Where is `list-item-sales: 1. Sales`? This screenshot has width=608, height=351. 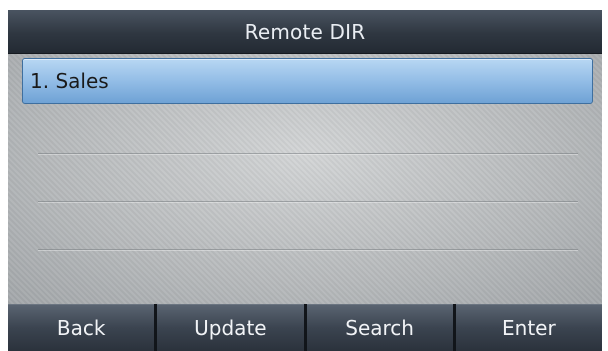 list-item-sales: 1. Sales is located at coordinates (307, 81).